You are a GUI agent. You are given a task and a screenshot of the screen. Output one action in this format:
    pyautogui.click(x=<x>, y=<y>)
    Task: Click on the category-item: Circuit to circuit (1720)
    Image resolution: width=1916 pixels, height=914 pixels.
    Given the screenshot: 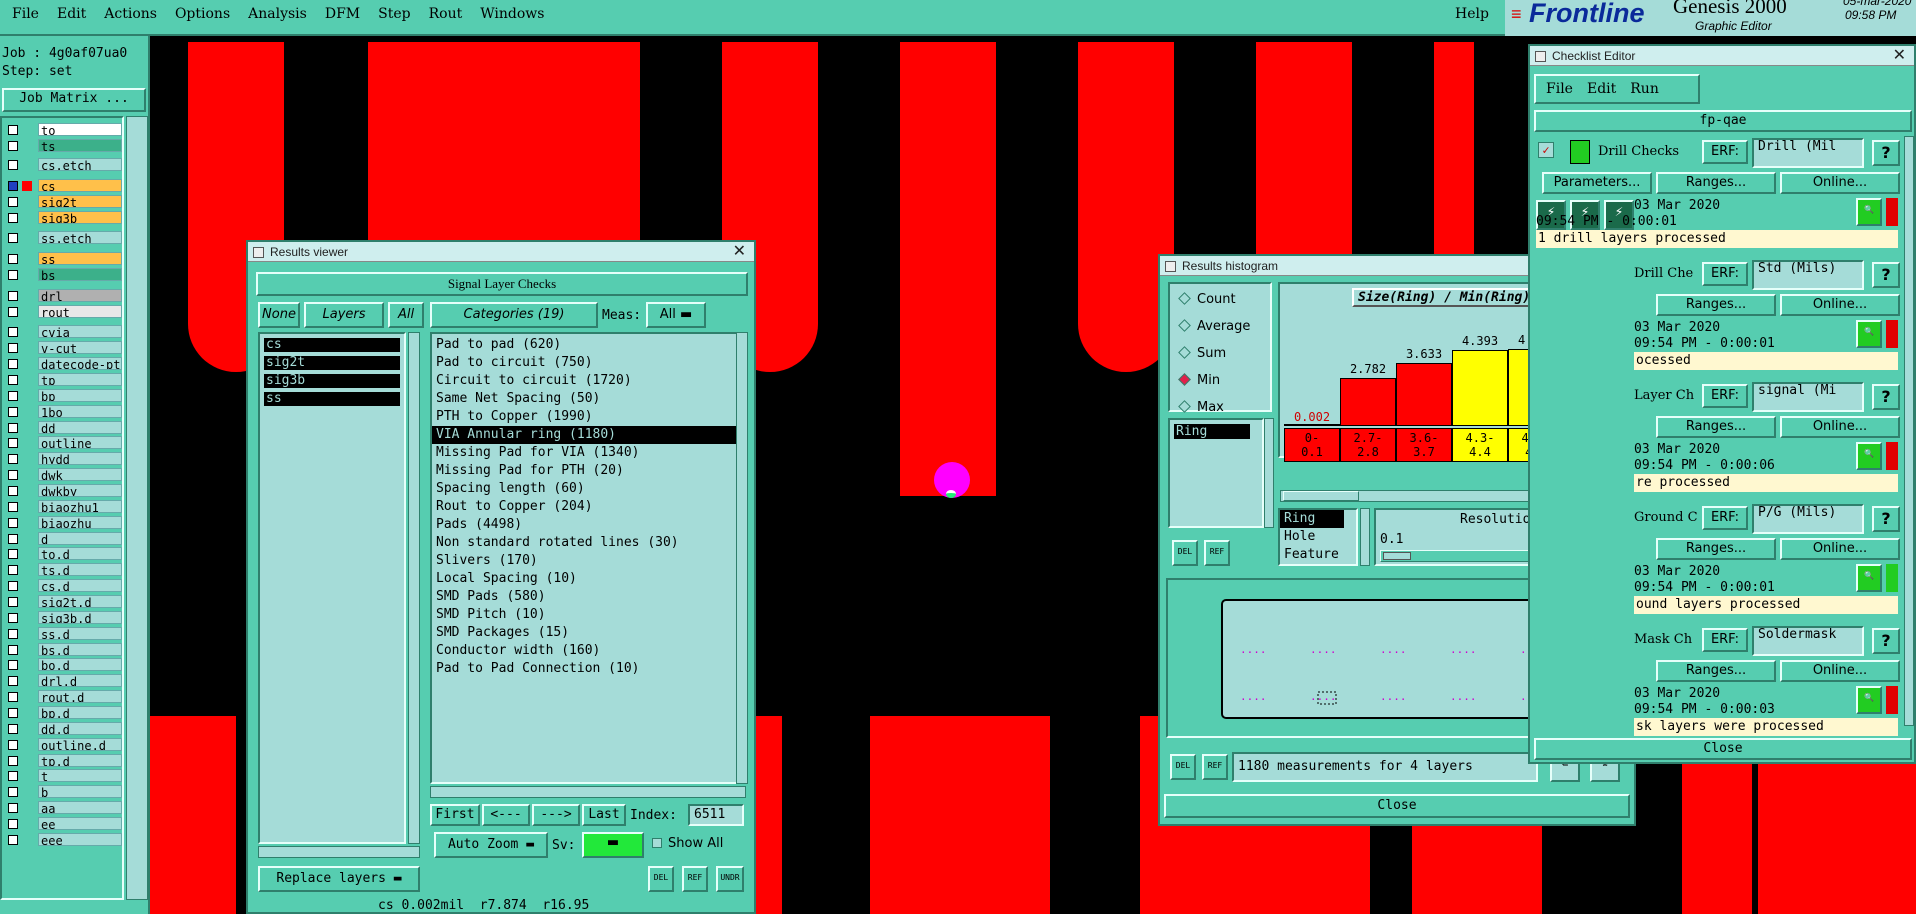 What is the action you would take?
    pyautogui.click(x=588, y=381)
    